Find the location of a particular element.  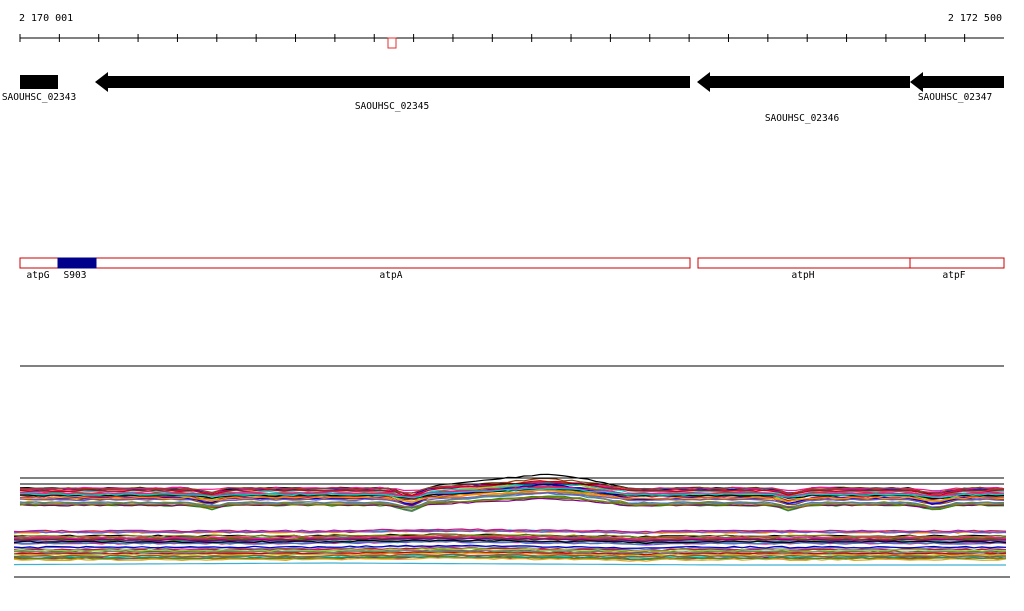

feature-track is located at coordinates (512, 263).